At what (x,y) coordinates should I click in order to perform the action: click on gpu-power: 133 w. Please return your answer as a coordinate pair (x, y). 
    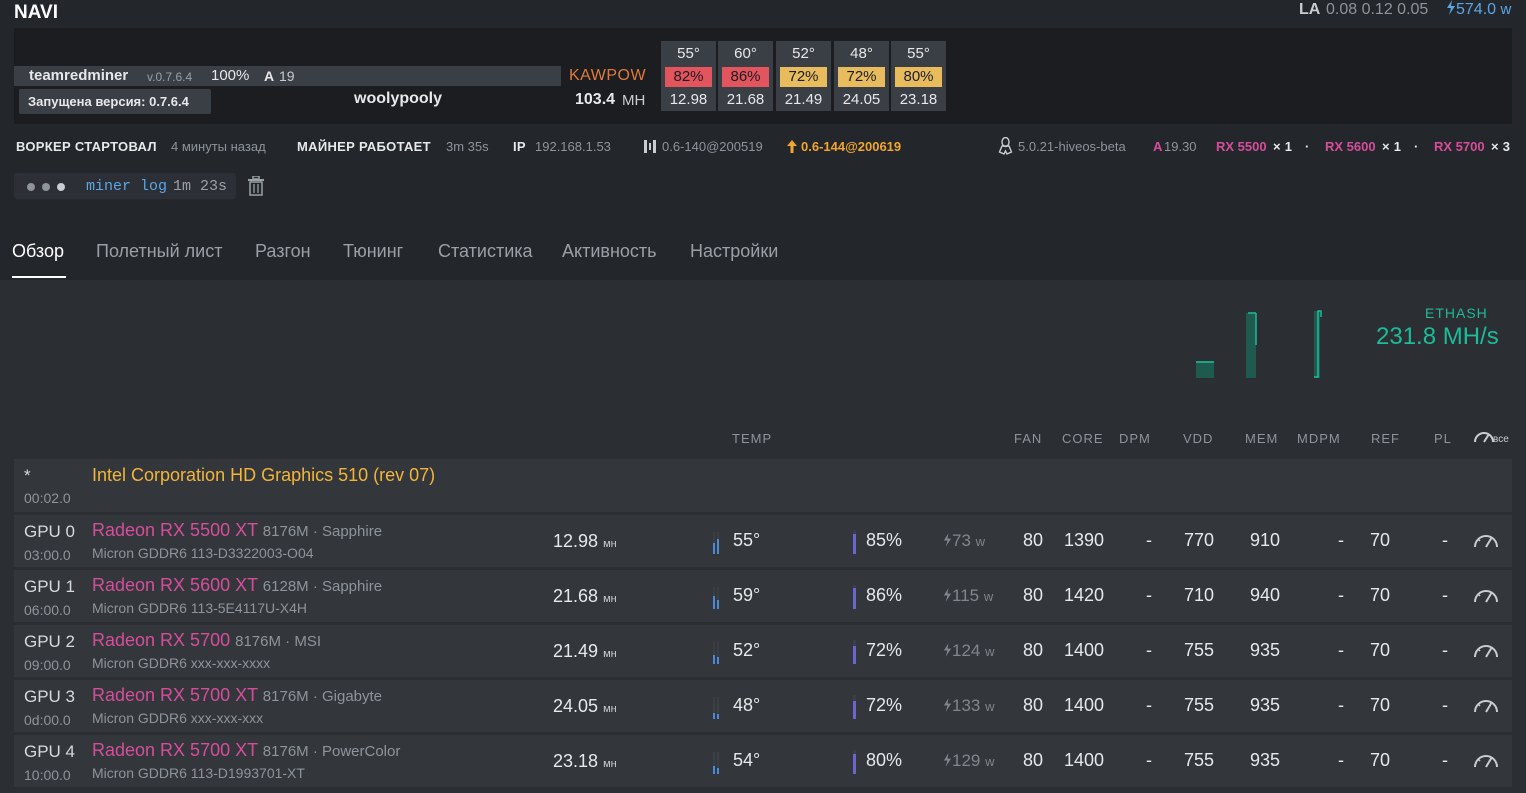
    Looking at the image, I should click on (969, 706).